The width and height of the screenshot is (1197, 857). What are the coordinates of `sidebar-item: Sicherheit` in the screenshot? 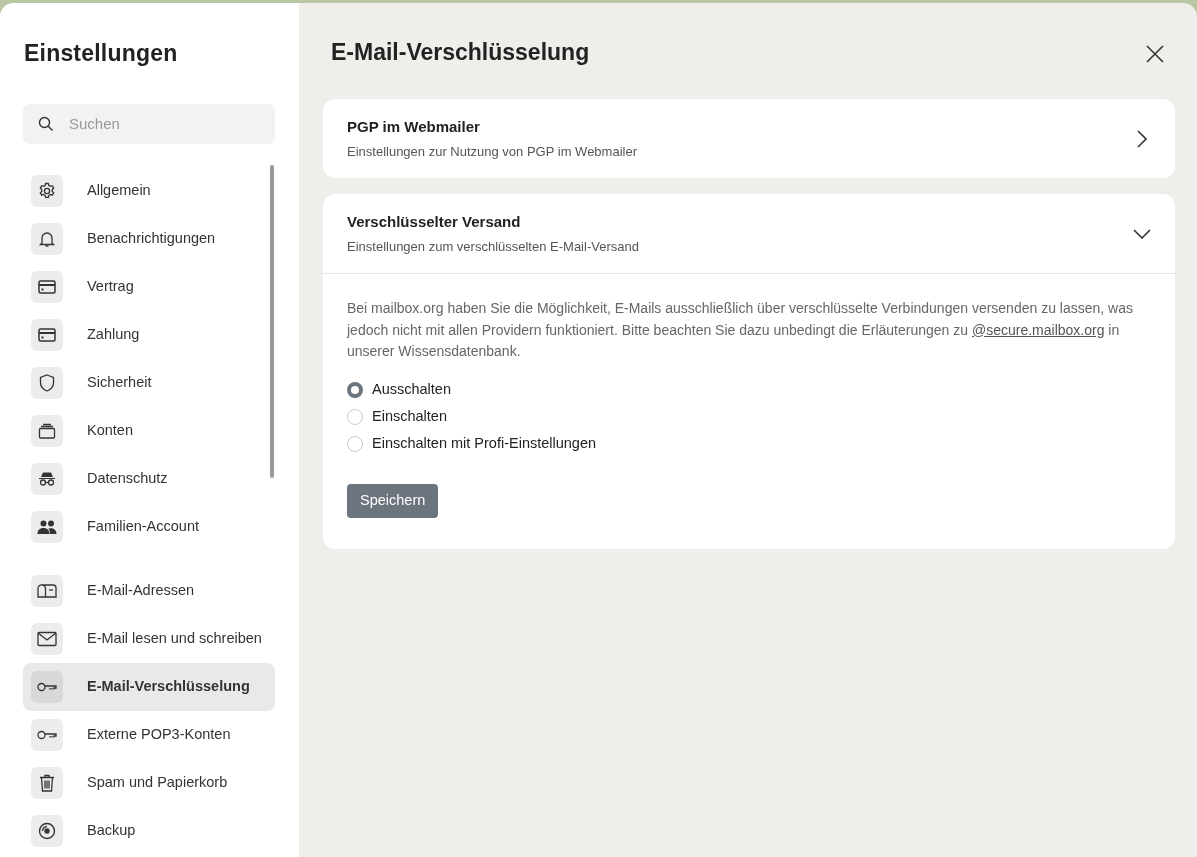 It's located at (149, 382).